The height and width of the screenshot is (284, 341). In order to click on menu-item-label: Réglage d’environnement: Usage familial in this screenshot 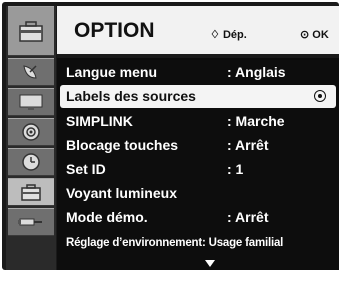, I will do `click(175, 243)`.